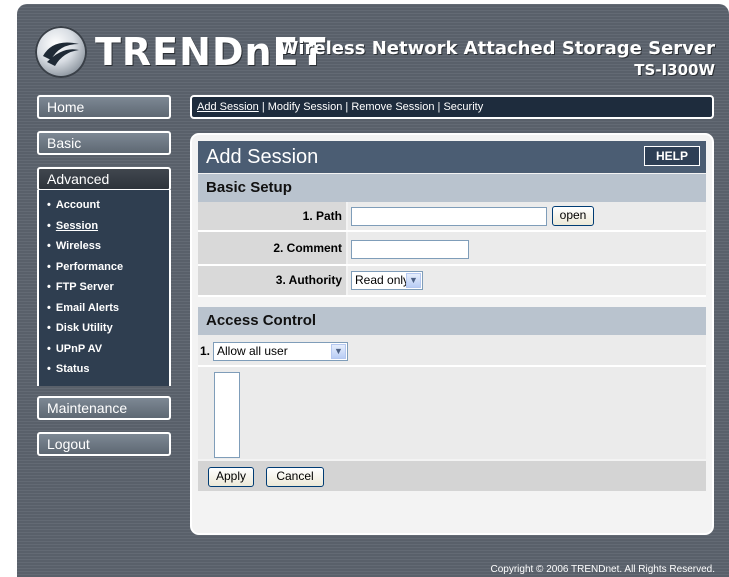  Describe the element at coordinates (452, 321) in the screenshot. I see `access-control-header: Access Control` at that location.